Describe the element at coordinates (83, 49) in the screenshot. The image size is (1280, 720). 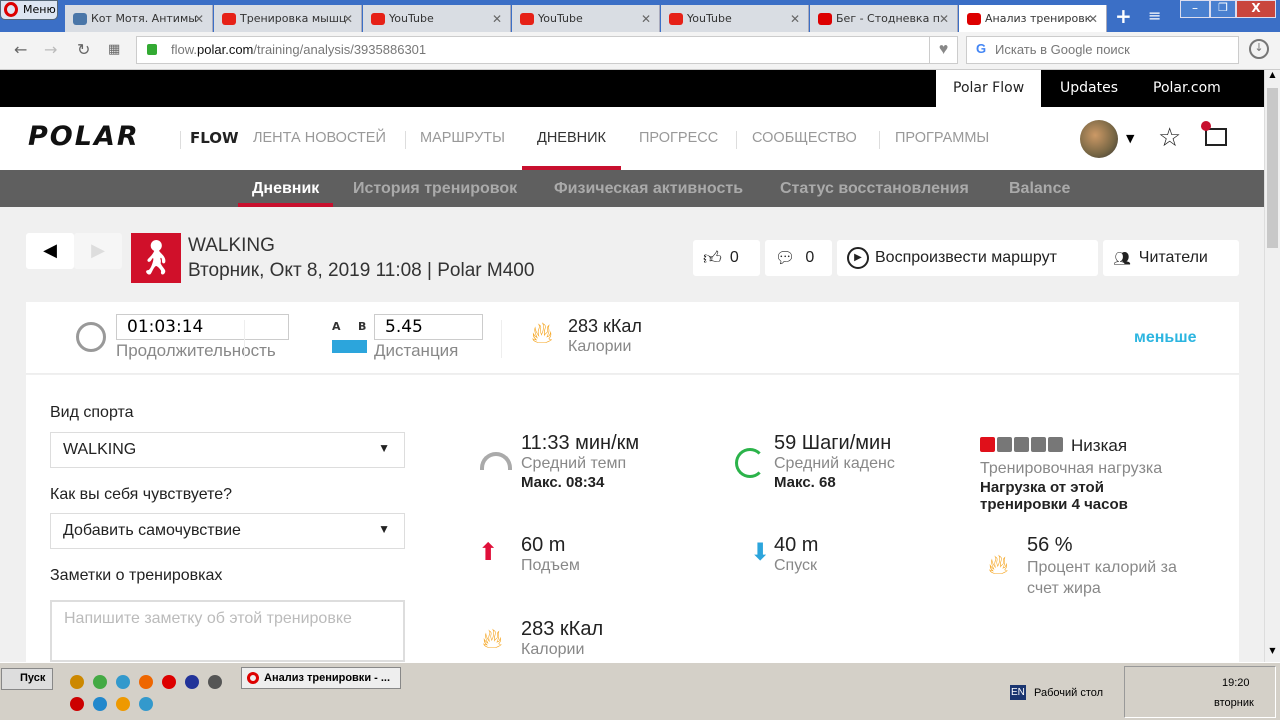
I see `reload-icon: ↻` at that location.